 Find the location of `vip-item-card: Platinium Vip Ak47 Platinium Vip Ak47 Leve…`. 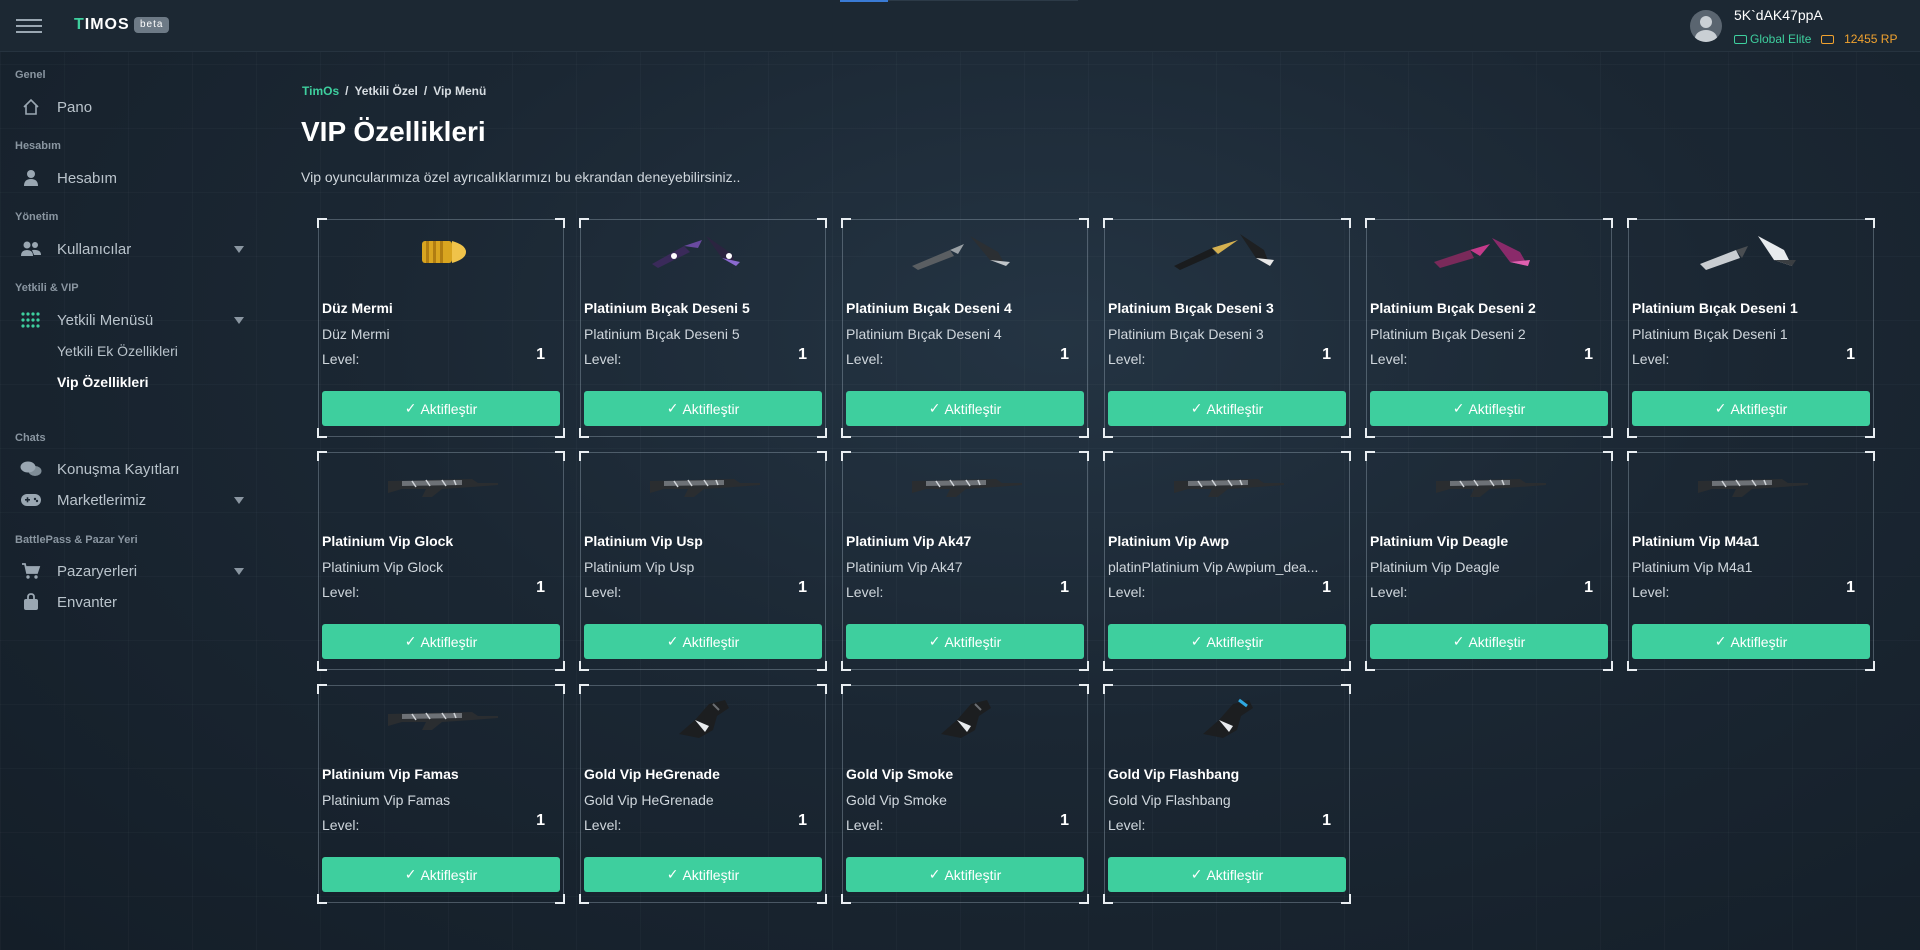

vip-item-card: Platinium Vip Ak47 Platinium Vip Ak47 Leve… is located at coordinates (965, 561).